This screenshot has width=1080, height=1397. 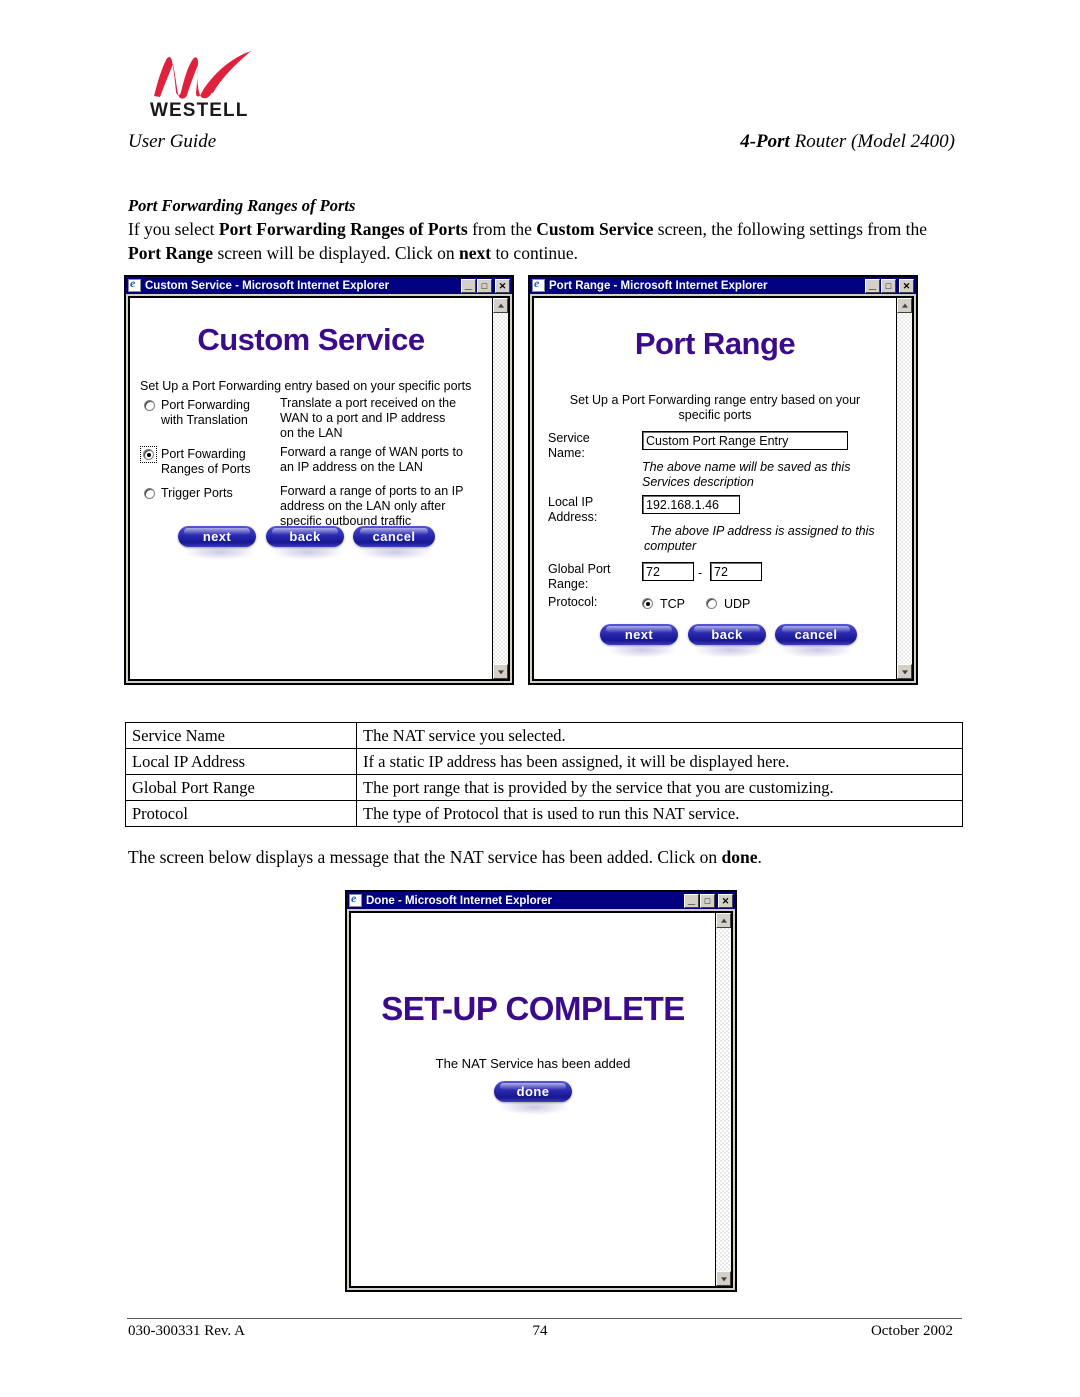 What do you see at coordinates (205, 405) in the screenshot?
I see `option-0-label-line1: Port Forwarding` at bounding box center [205, 405].